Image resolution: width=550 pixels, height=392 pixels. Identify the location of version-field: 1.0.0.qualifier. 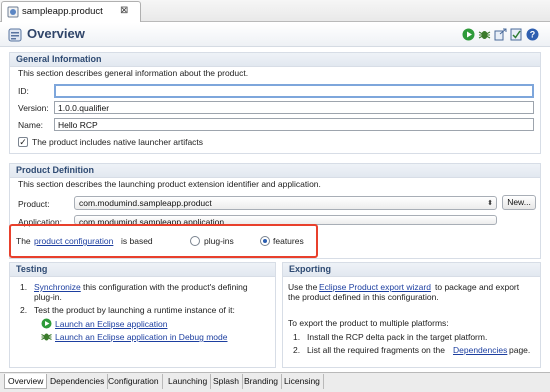
(294, 107).